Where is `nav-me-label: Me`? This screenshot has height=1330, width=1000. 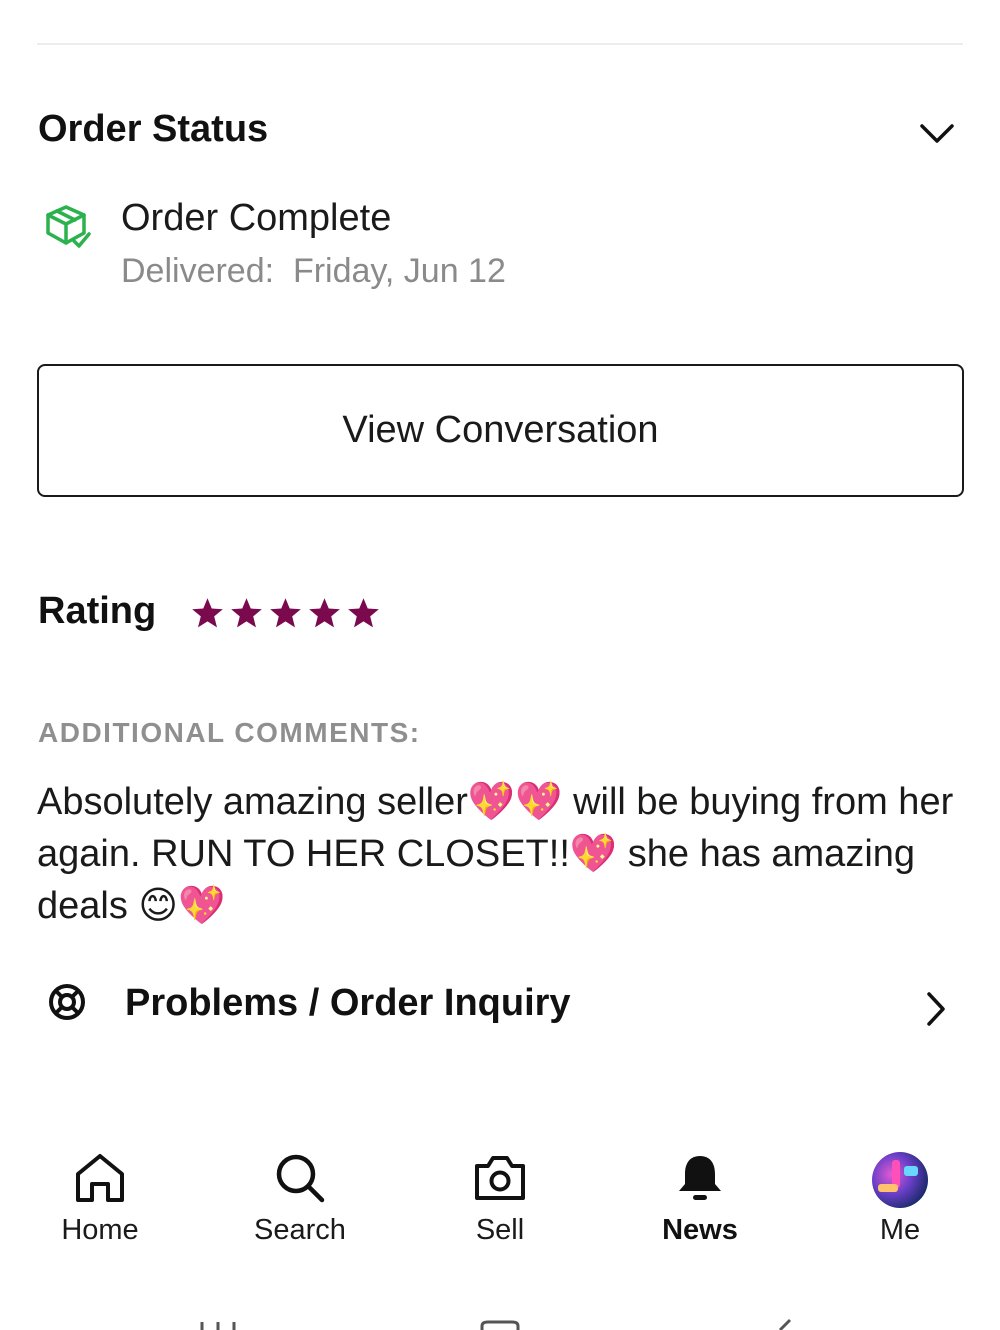 nav-me-label: Me is located at coordinates (900, 1230).